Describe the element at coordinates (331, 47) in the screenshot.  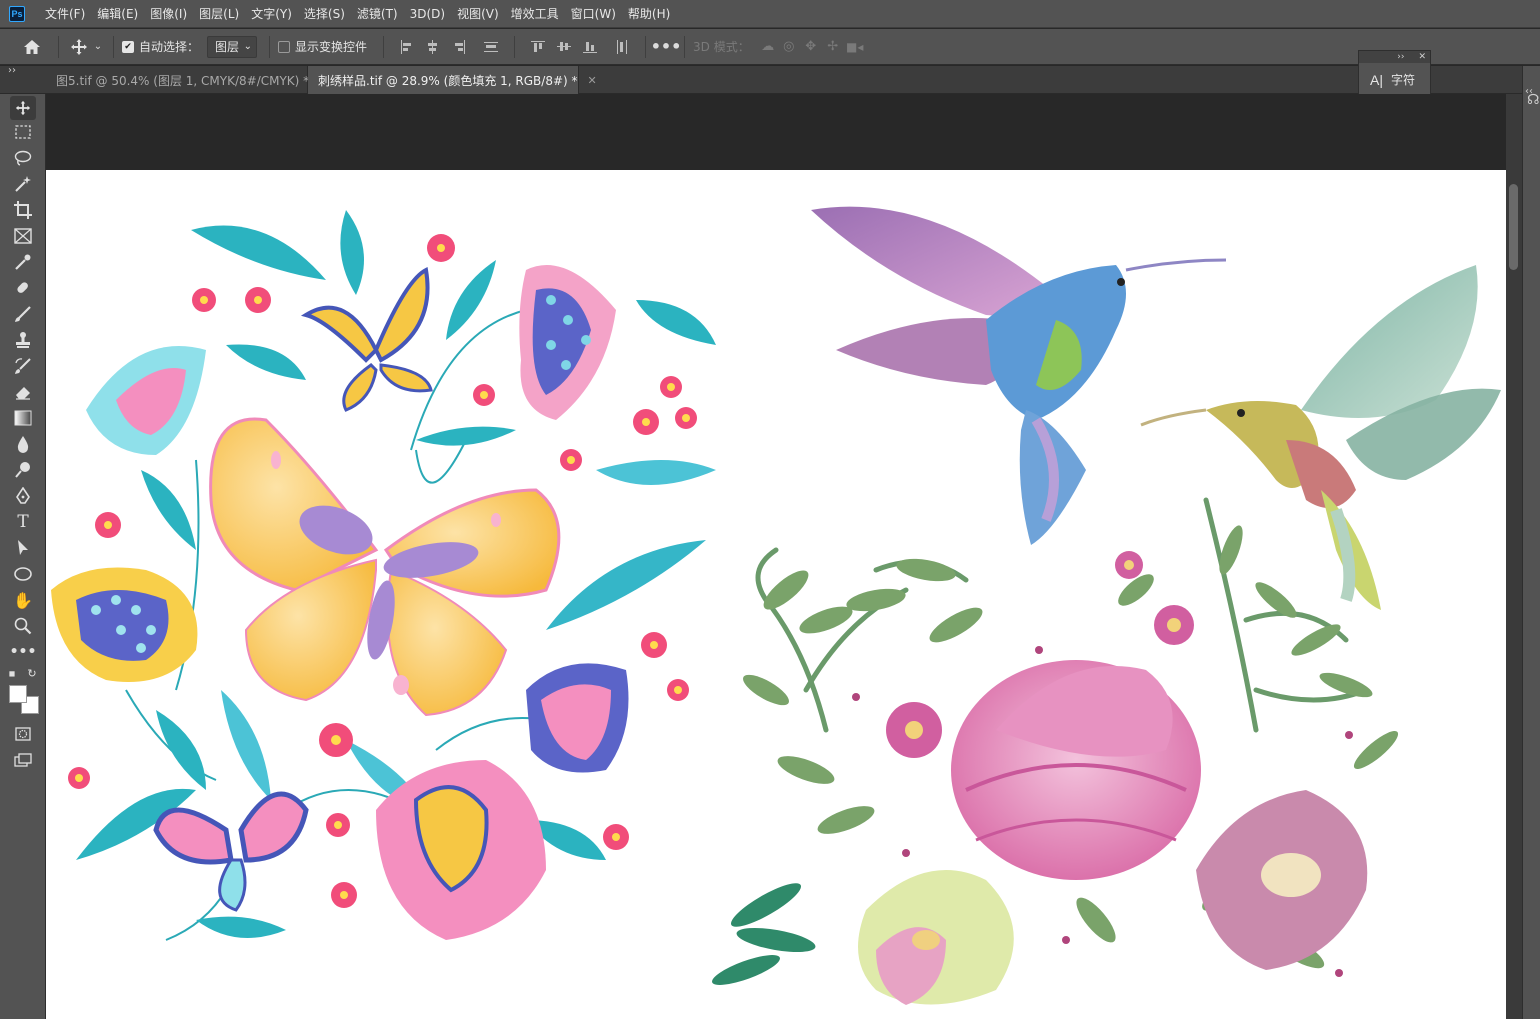
I see `show-transform-label: 显示变换控件` at that location.